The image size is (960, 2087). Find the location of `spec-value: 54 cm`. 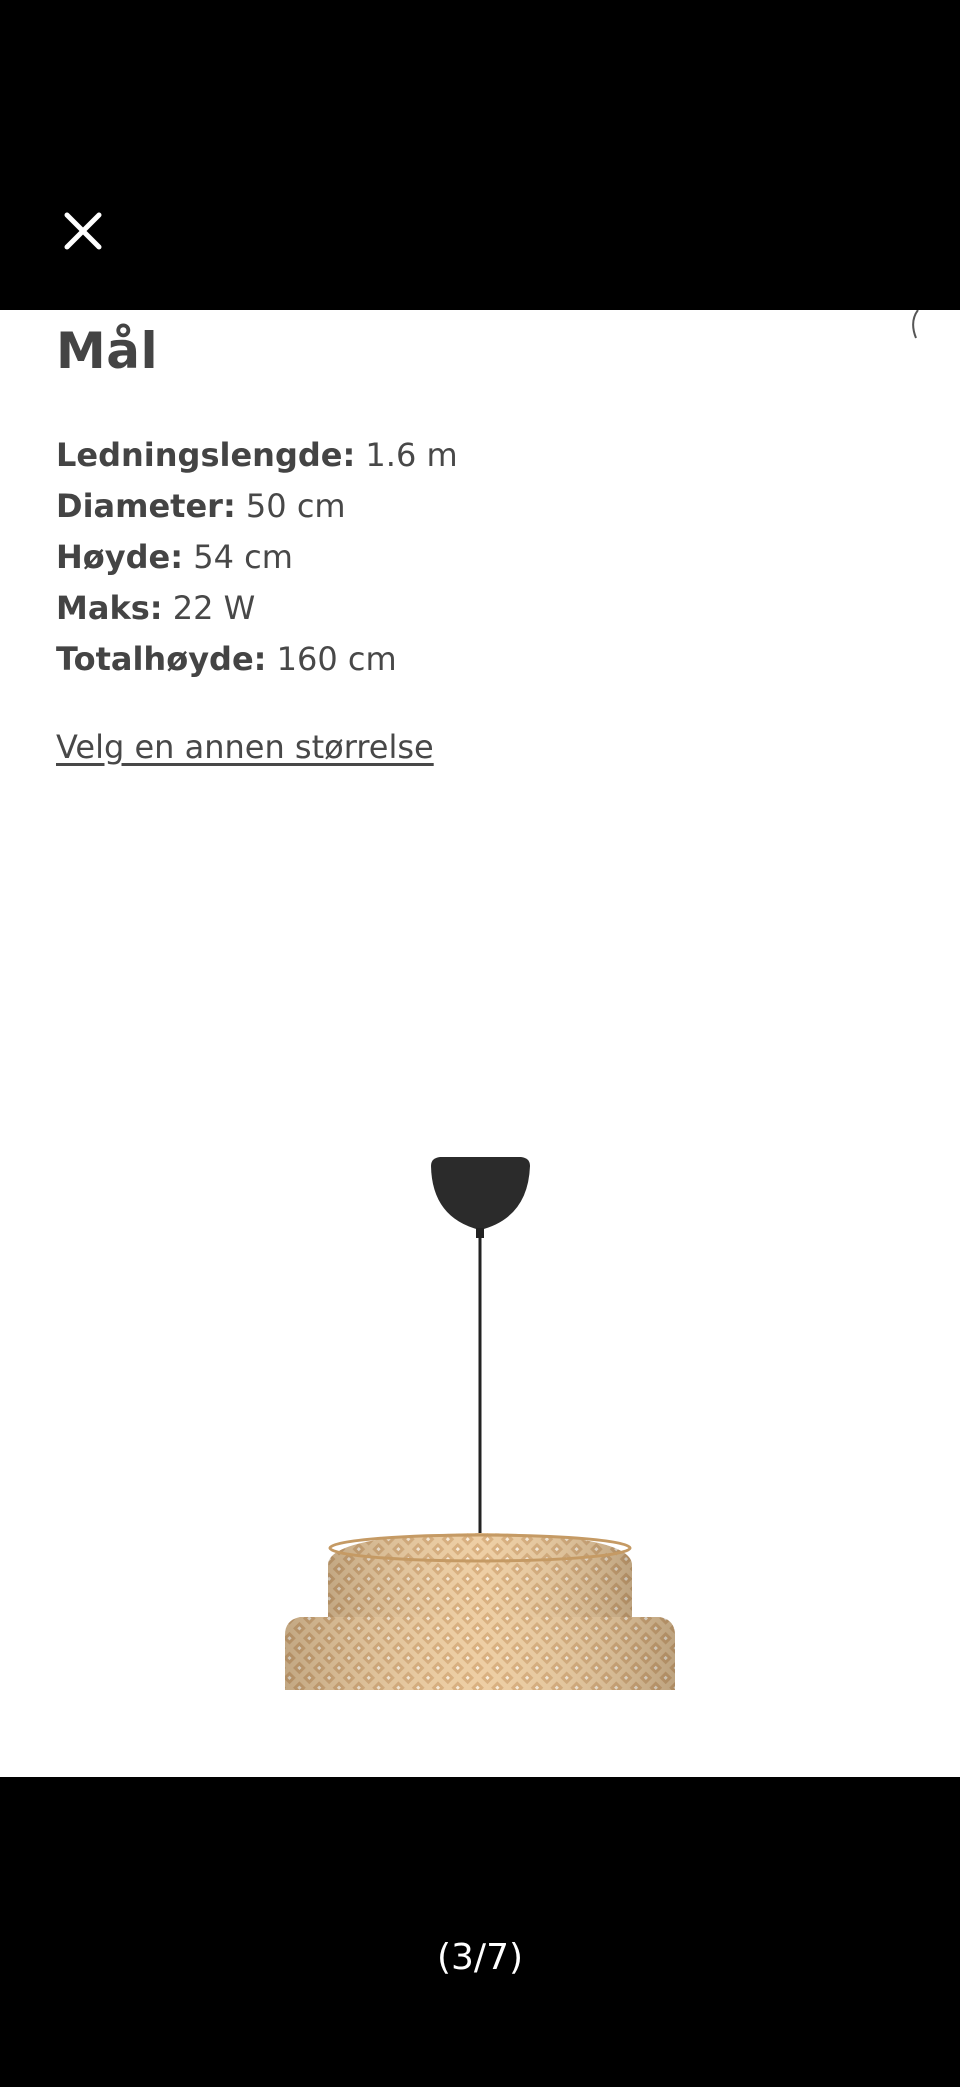

spec-value: 54 cm is located at coordinates (238, 557).